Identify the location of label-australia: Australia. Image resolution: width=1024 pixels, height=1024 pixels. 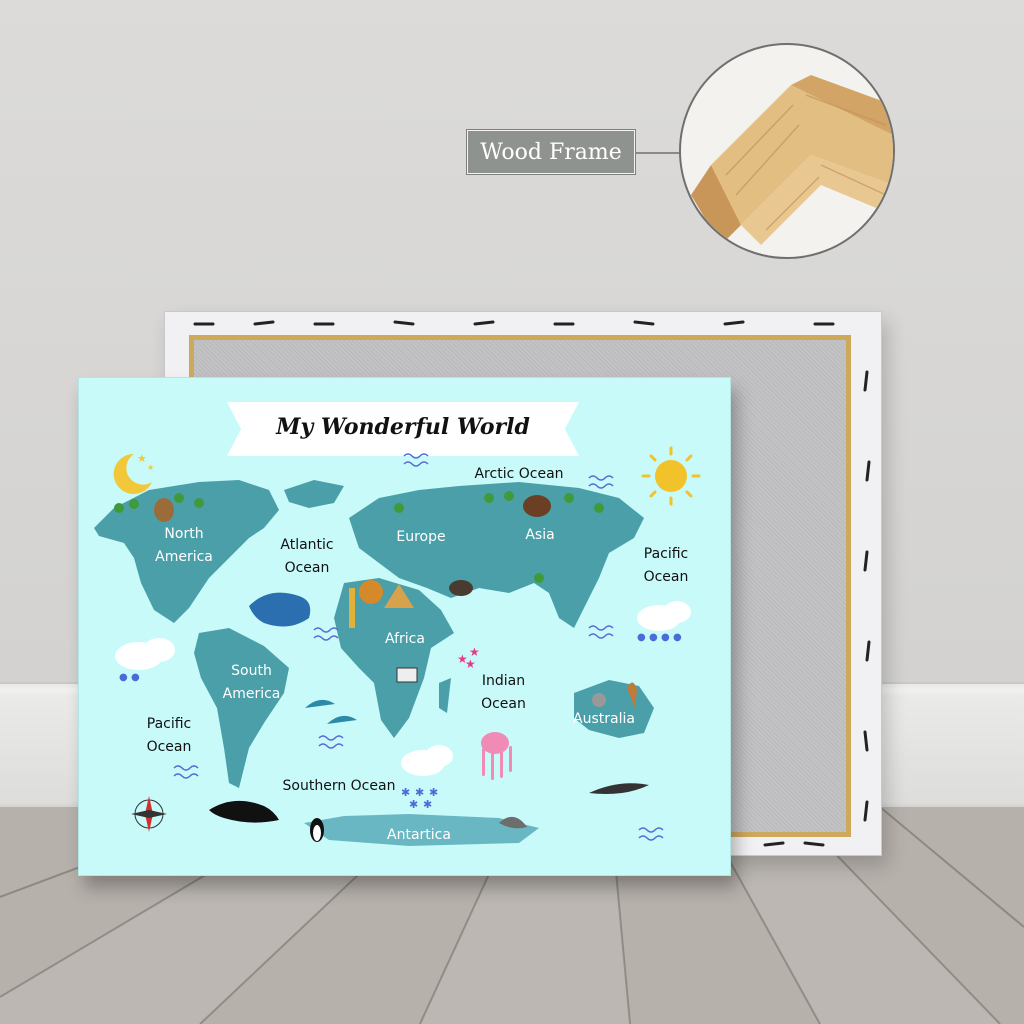
(604, 719).